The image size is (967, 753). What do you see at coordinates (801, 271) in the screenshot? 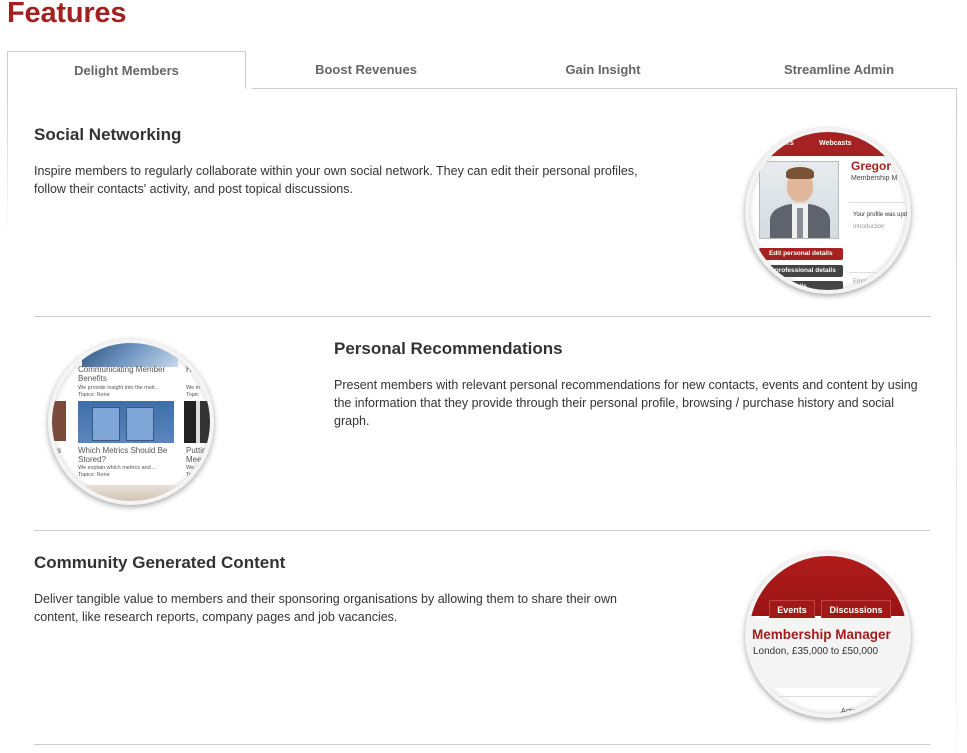
I see `edit-professional-details-button: it professional details` at bounding box center [801, 271].